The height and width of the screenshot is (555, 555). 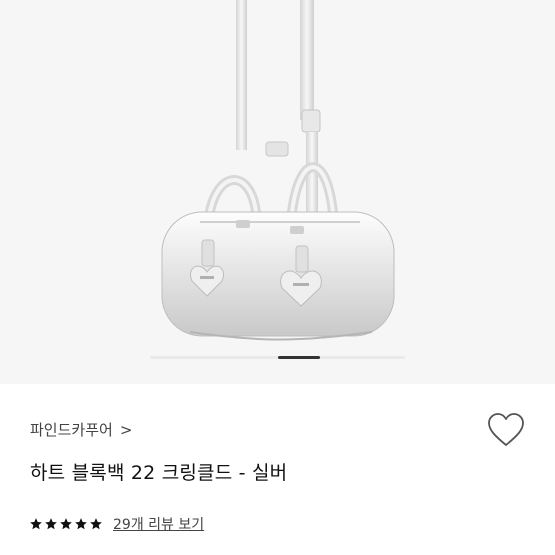 I want to click on heart-outline-icon, so click(x=506, y=430).